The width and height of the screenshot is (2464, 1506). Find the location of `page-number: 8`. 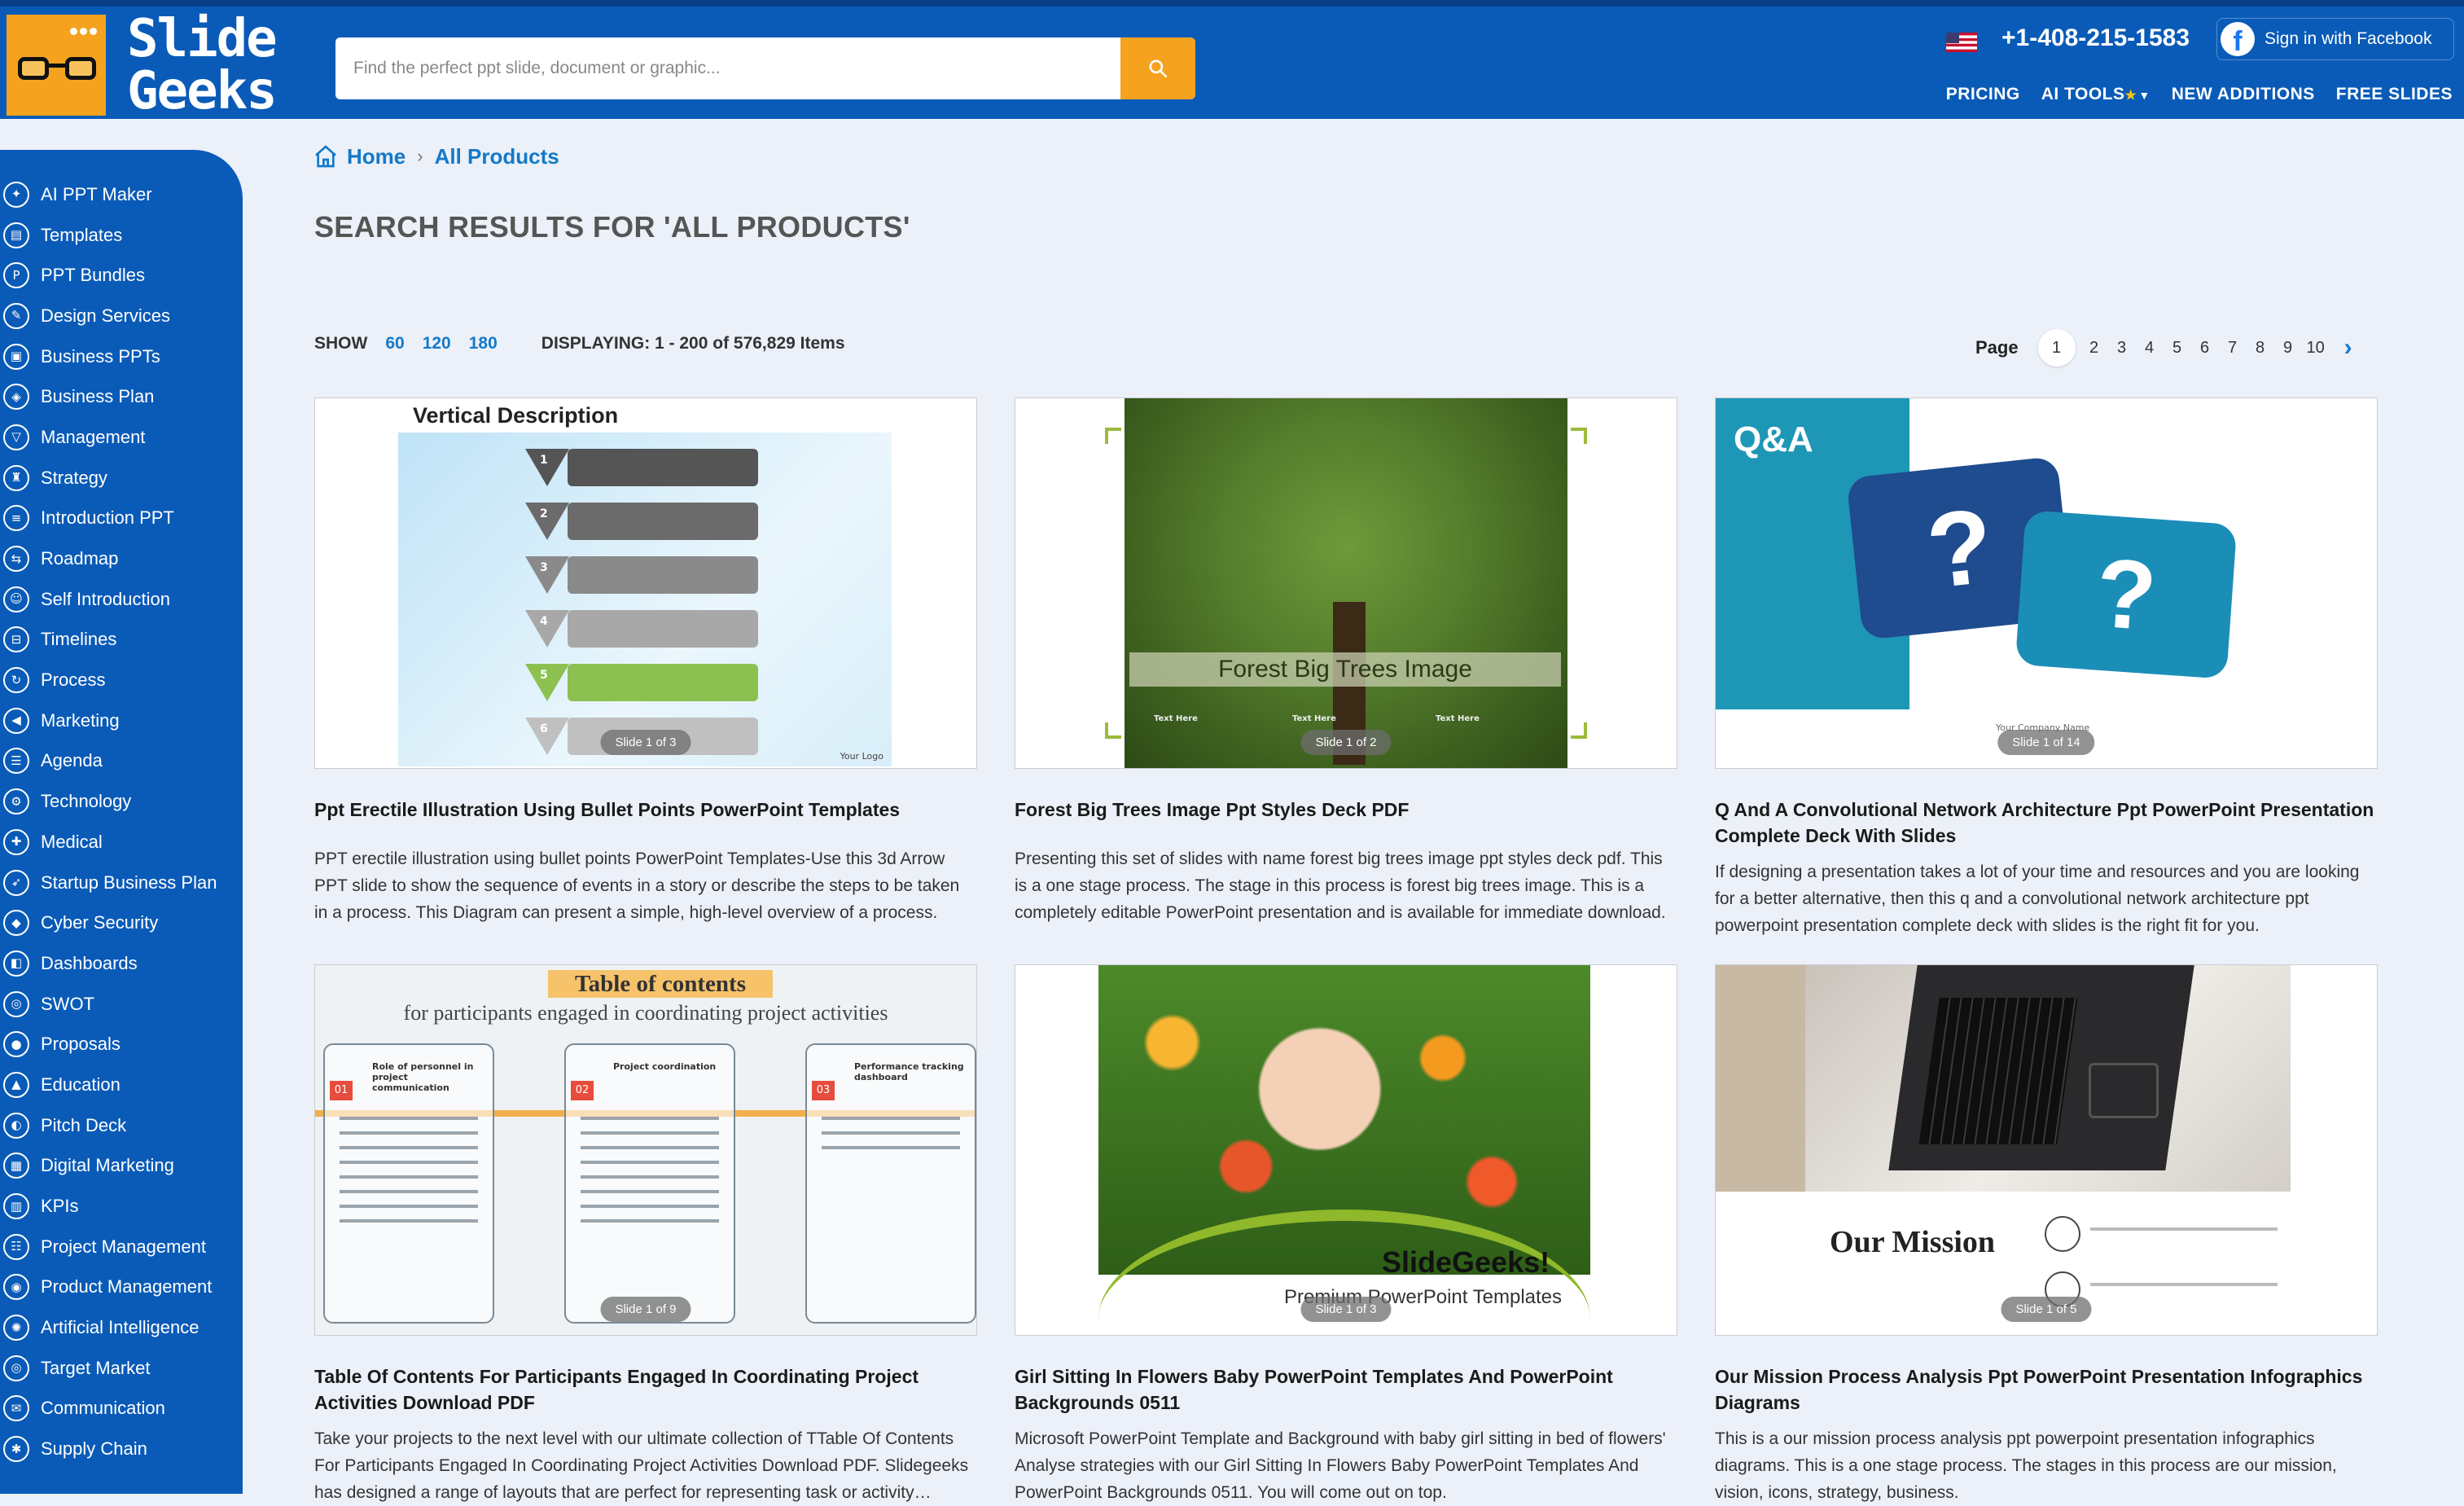

page-number: 8 is located at coordinates (2260, 349).